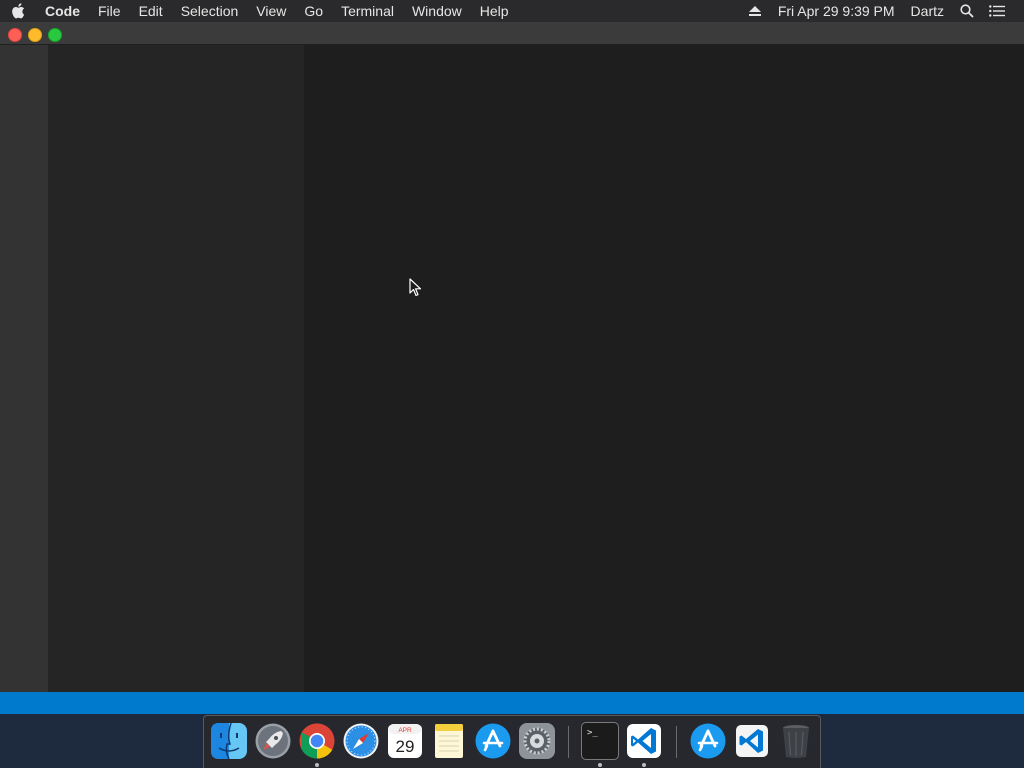  Describe the element at coordinates (405, 746) in the screenshot. I see `calendar-day: 29` at that location.